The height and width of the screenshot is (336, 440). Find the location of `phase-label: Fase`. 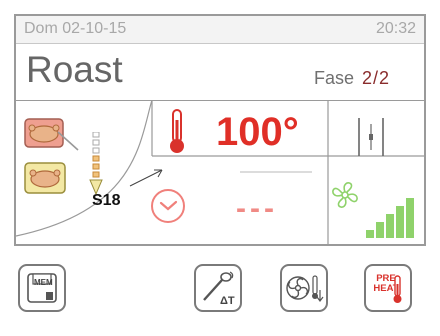

phase-label: Fase is located at coordinates (334, 78).